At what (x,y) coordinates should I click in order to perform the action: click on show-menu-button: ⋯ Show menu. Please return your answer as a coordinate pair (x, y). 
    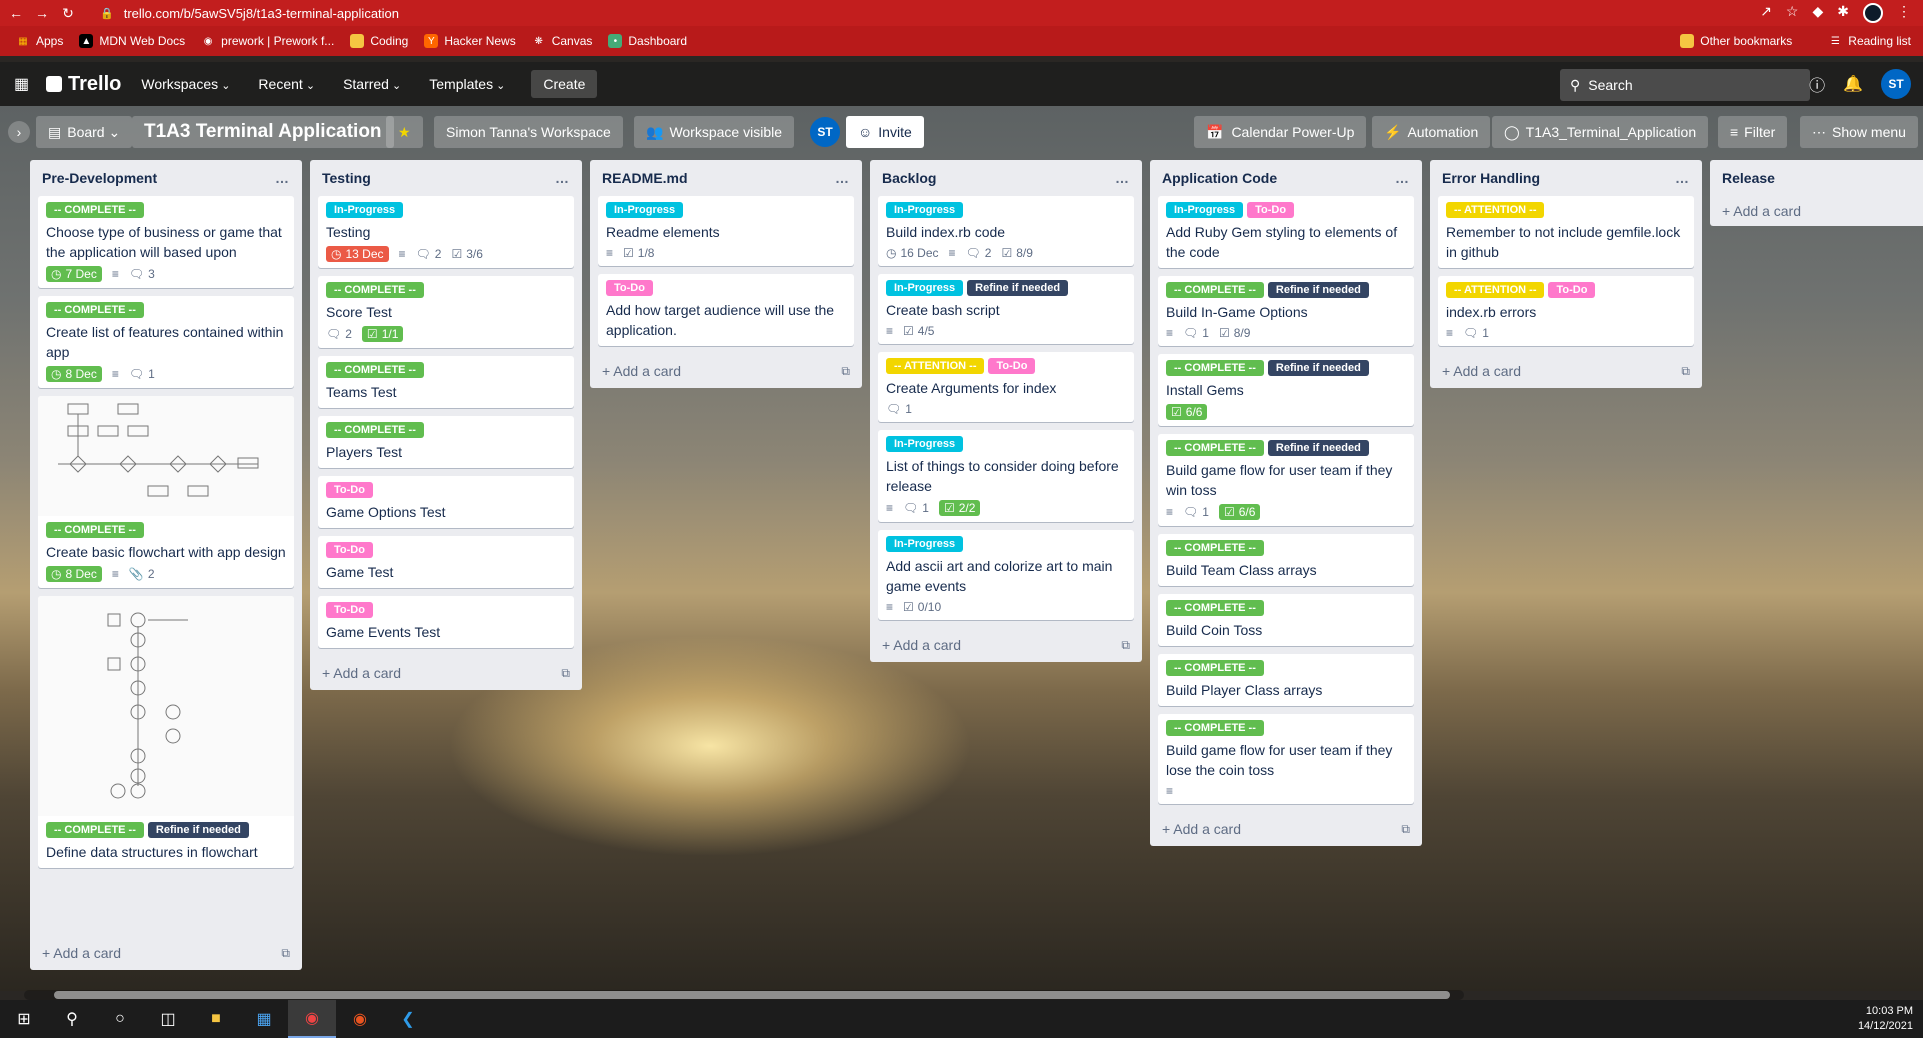
    Looking at the image, I should click on (1859, 132).